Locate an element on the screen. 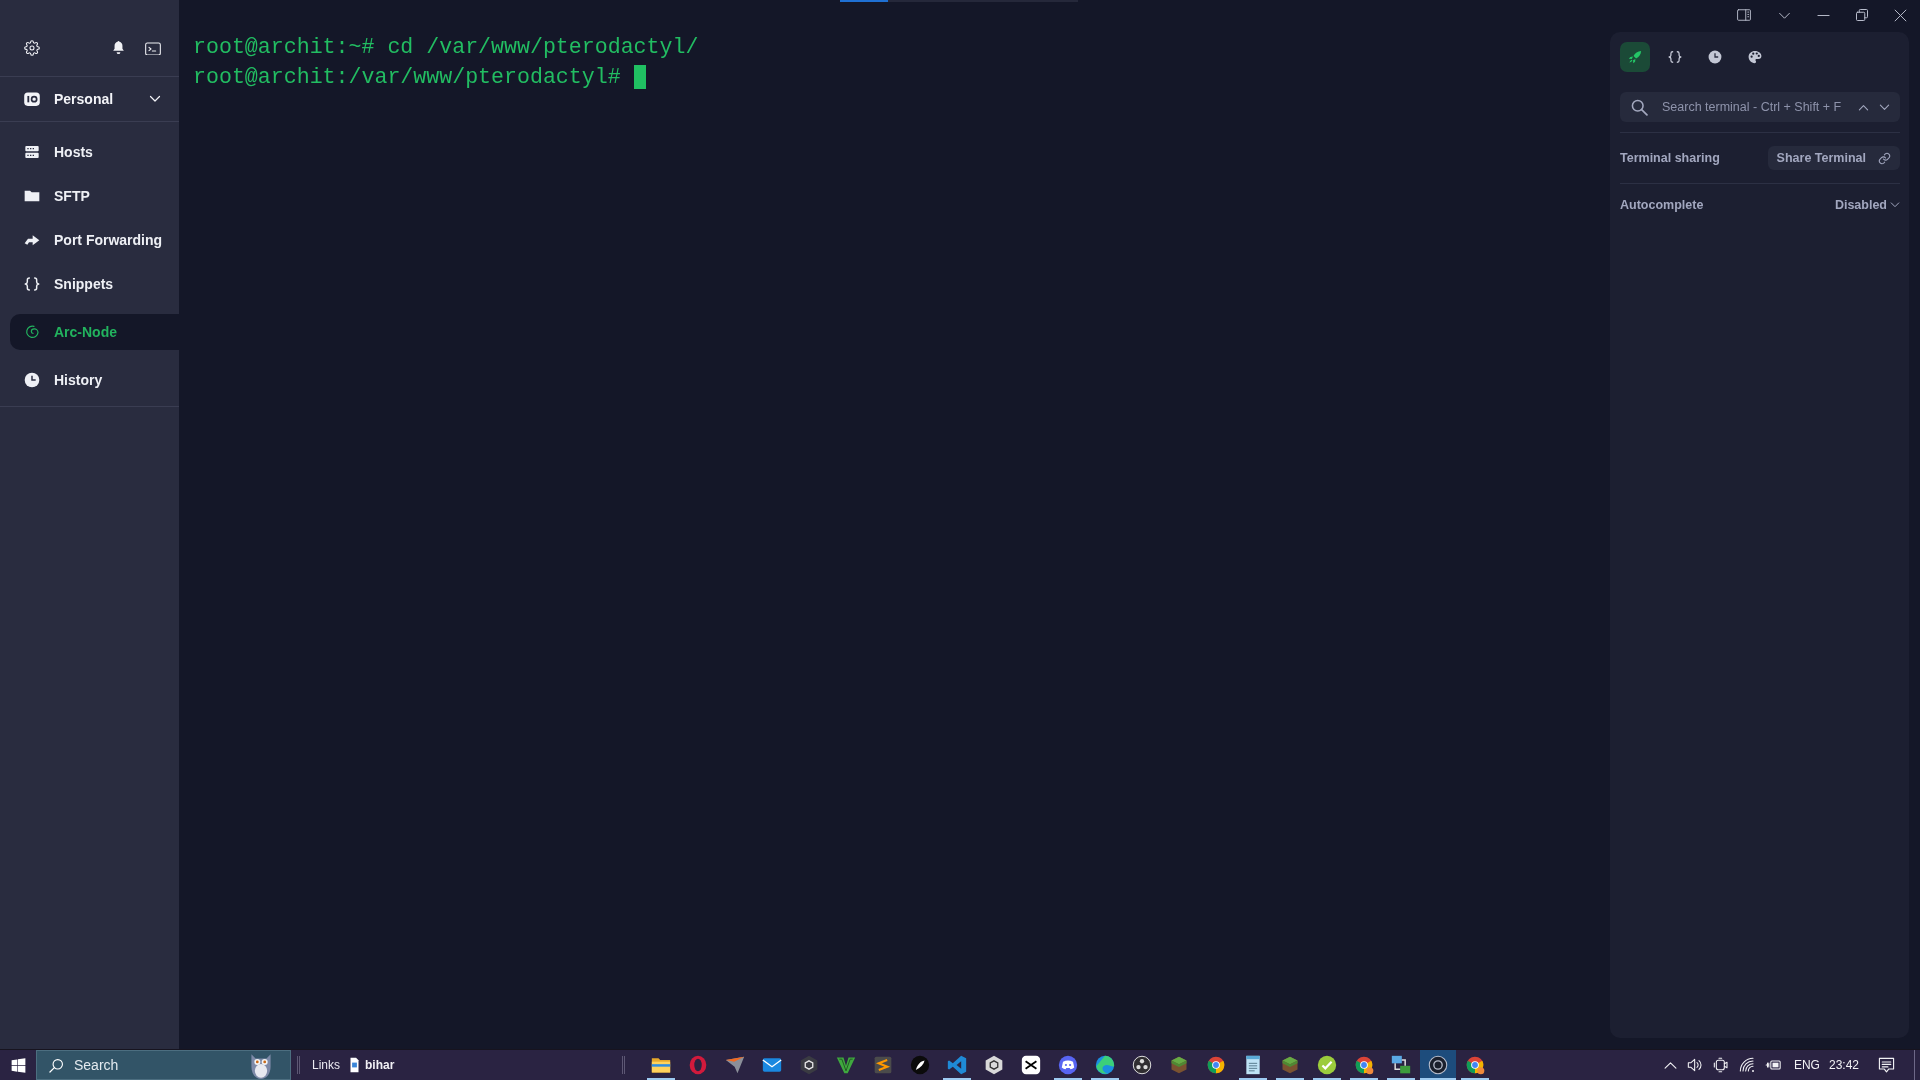 This screenshot has height=1080, width=1920. v-mark-icon is located at coordinates (846, 1065).